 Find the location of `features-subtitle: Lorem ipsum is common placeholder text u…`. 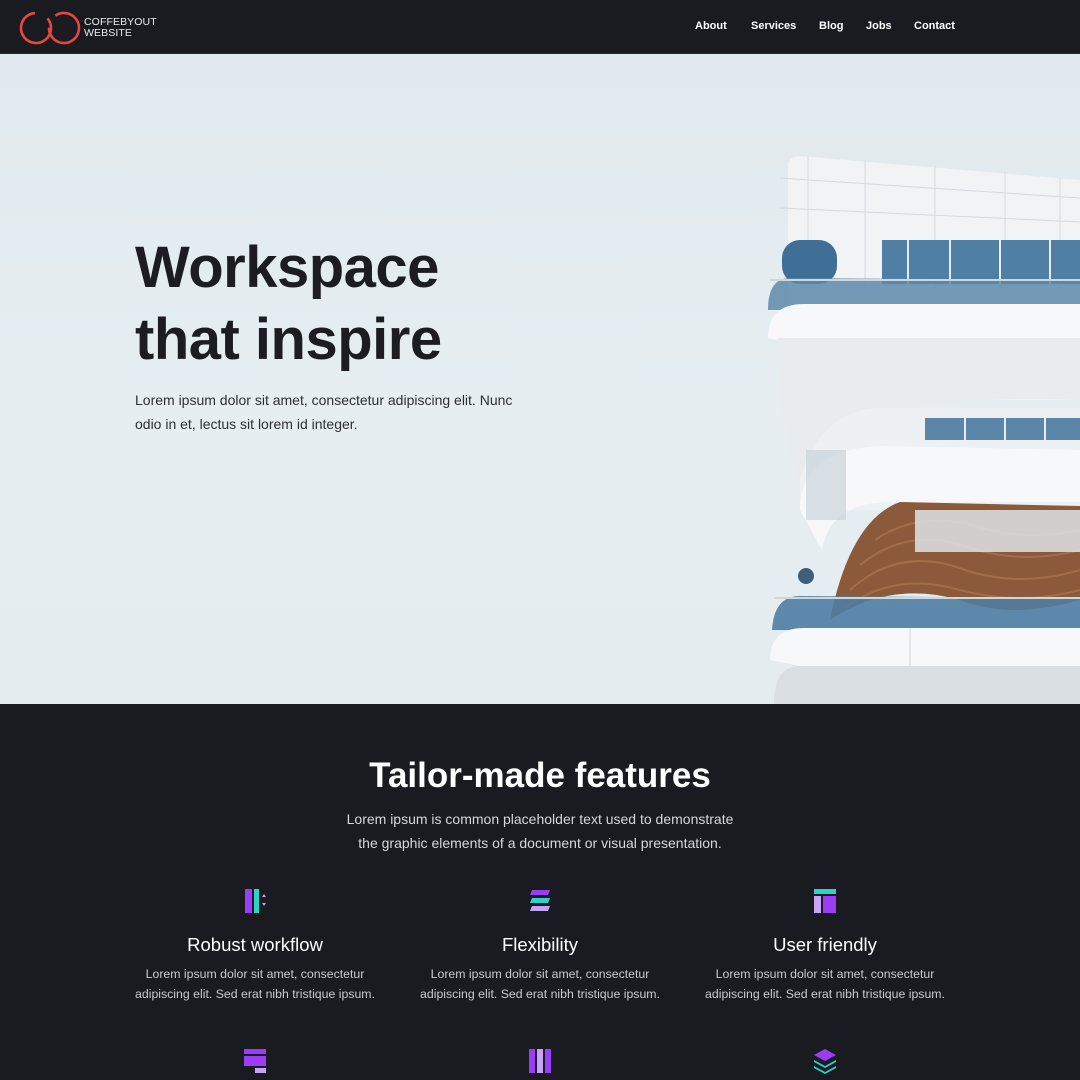

features-subtitle: Lorem ipsum is common placeholder text u… is located at coordinates (540, 831).